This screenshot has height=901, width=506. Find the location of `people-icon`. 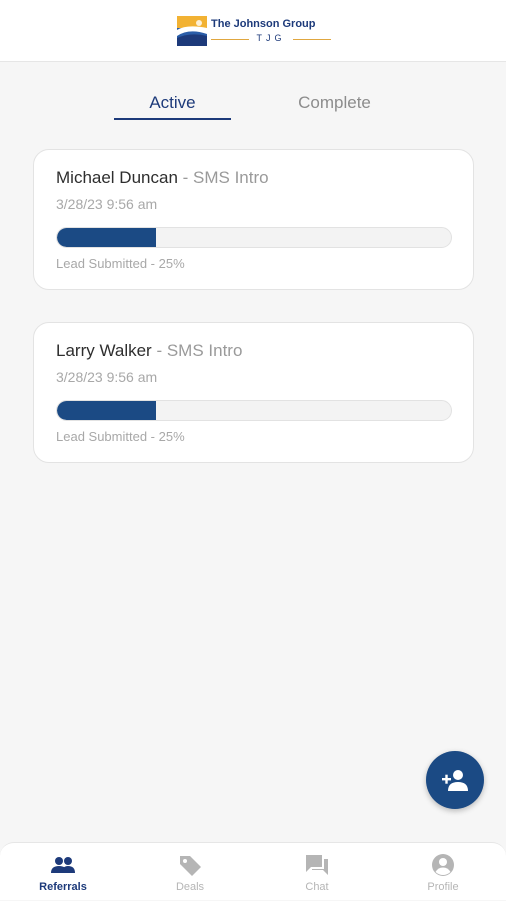

people-icon is located at coordinates (63, 865).